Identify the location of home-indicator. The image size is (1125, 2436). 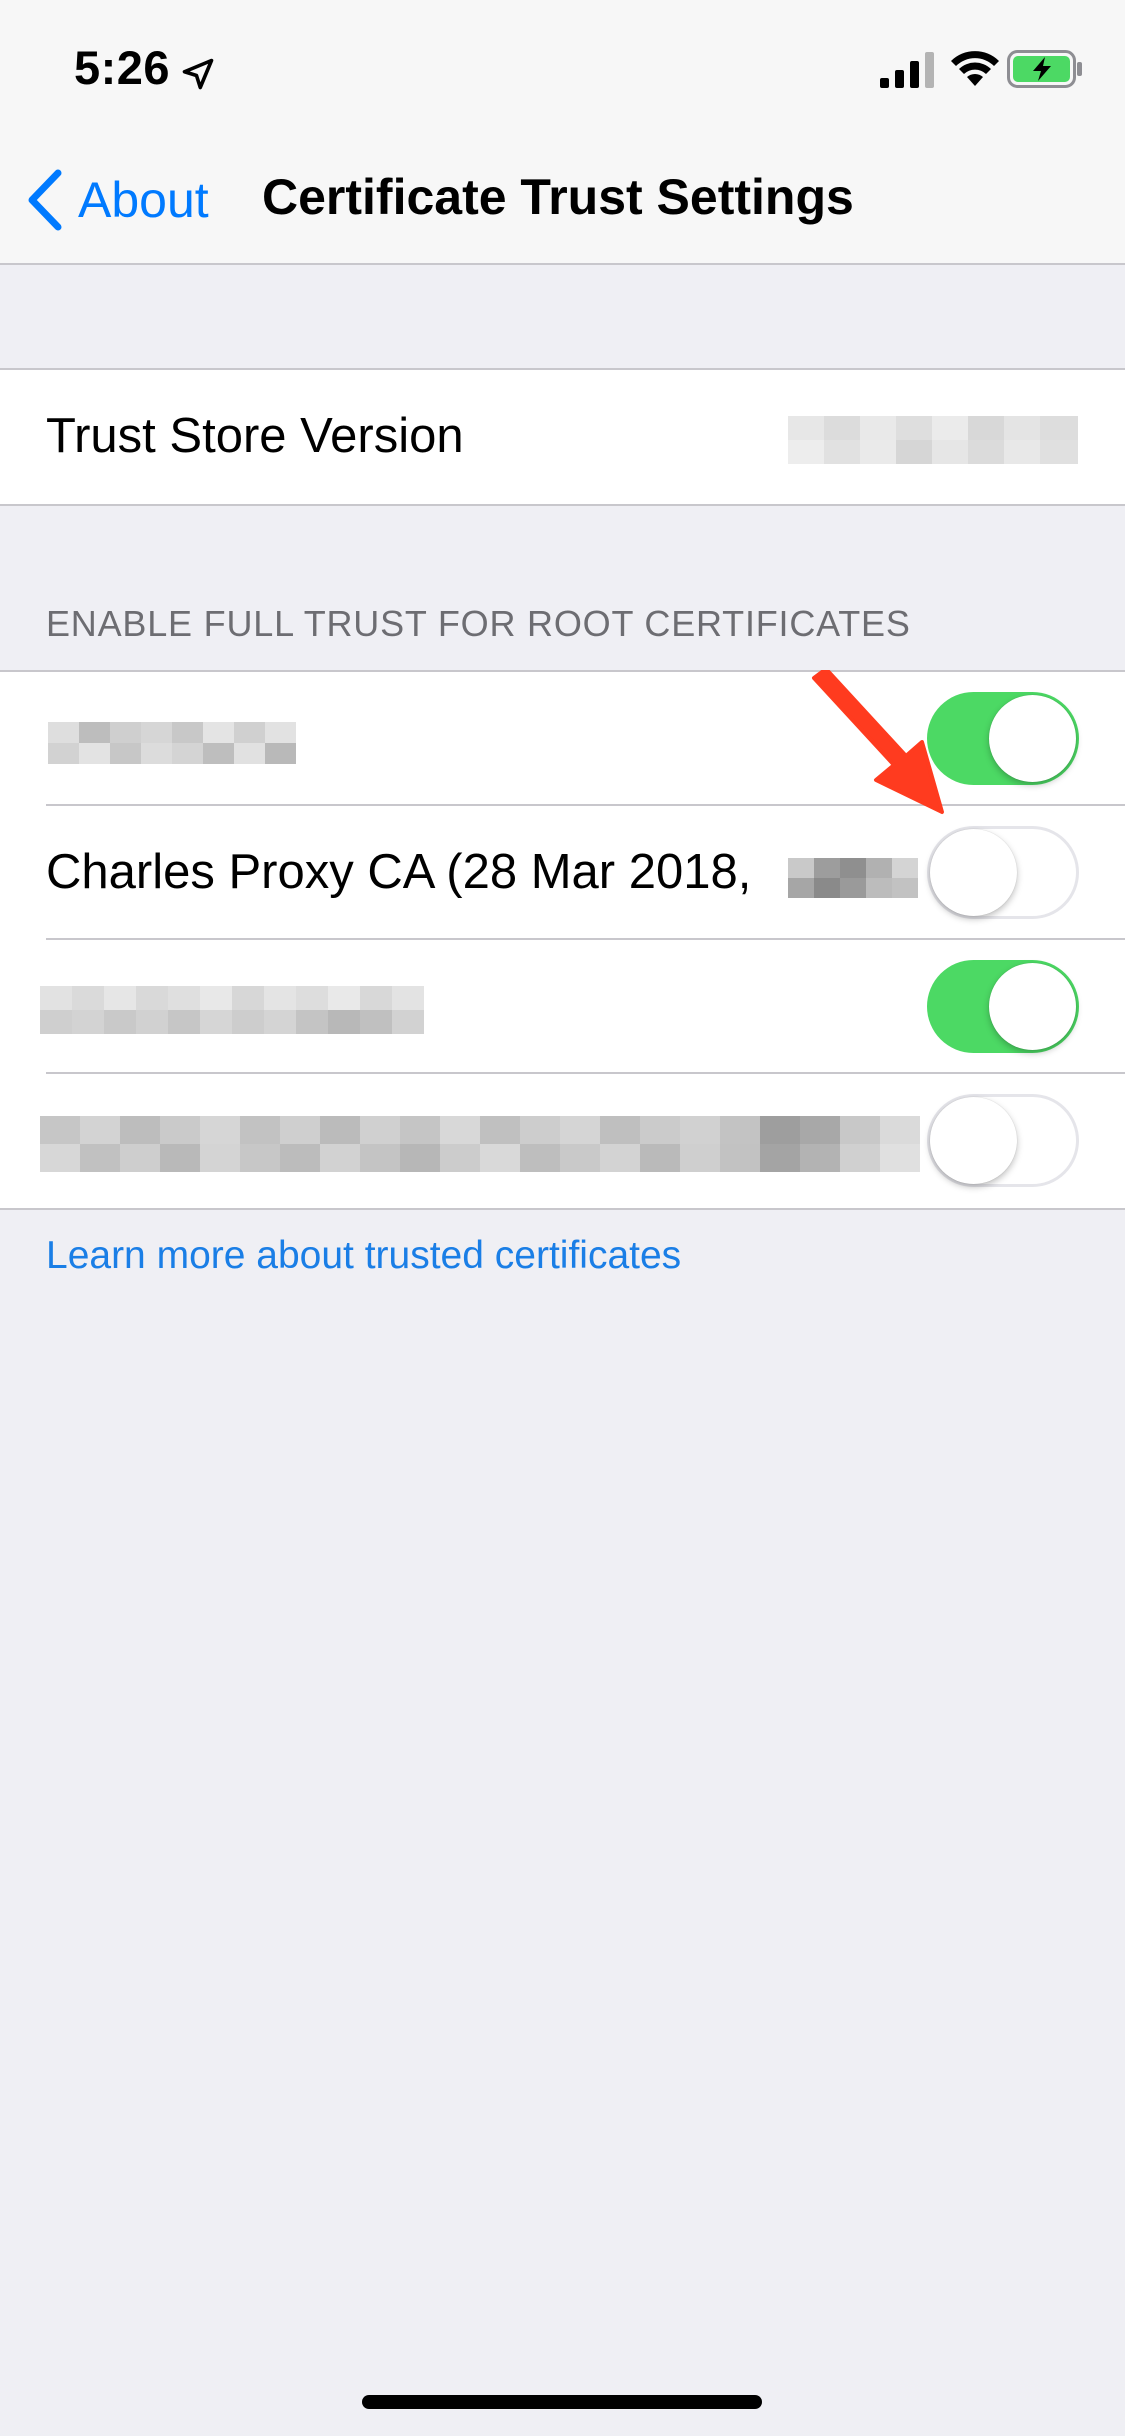
(562, 2402).